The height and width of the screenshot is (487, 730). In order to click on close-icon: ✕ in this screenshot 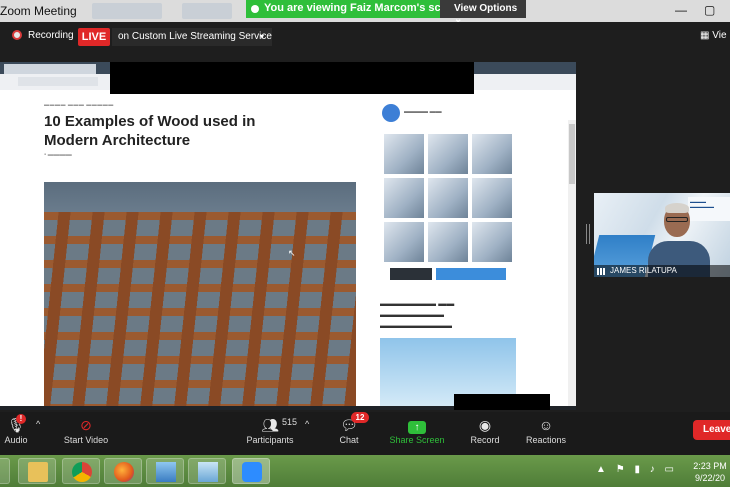, I will do `click(559, 408)`.